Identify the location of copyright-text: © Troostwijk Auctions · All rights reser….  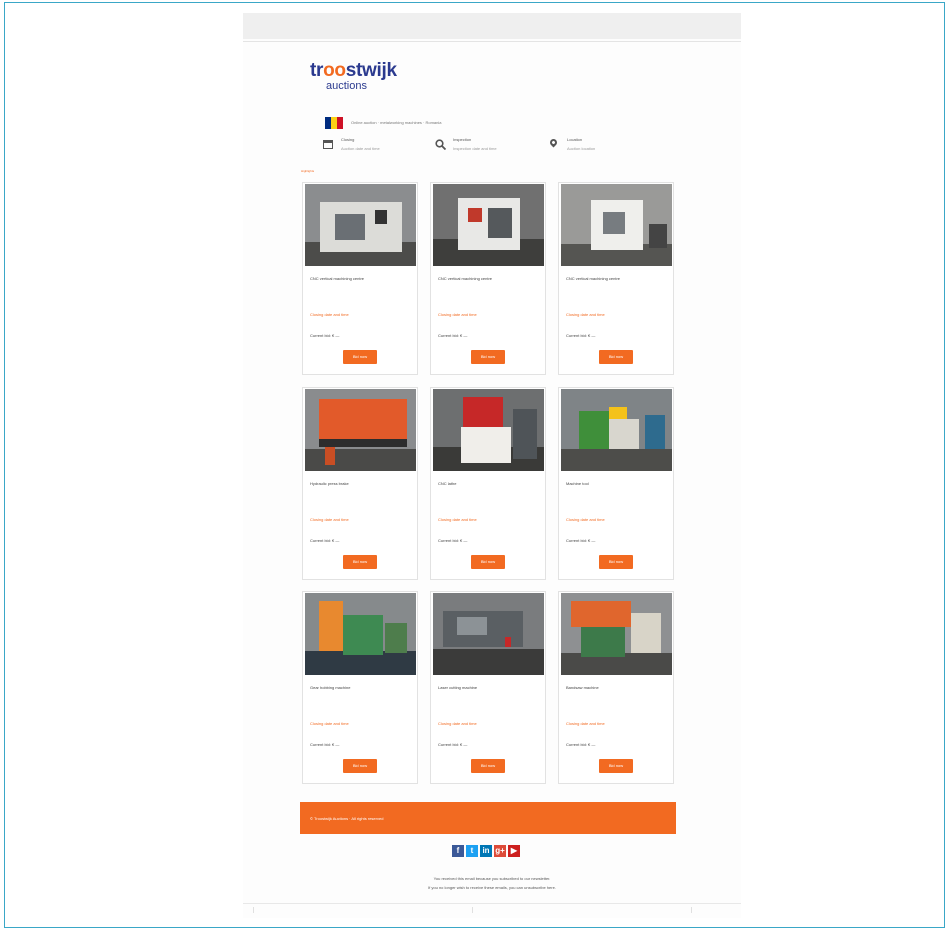
(347, 818).